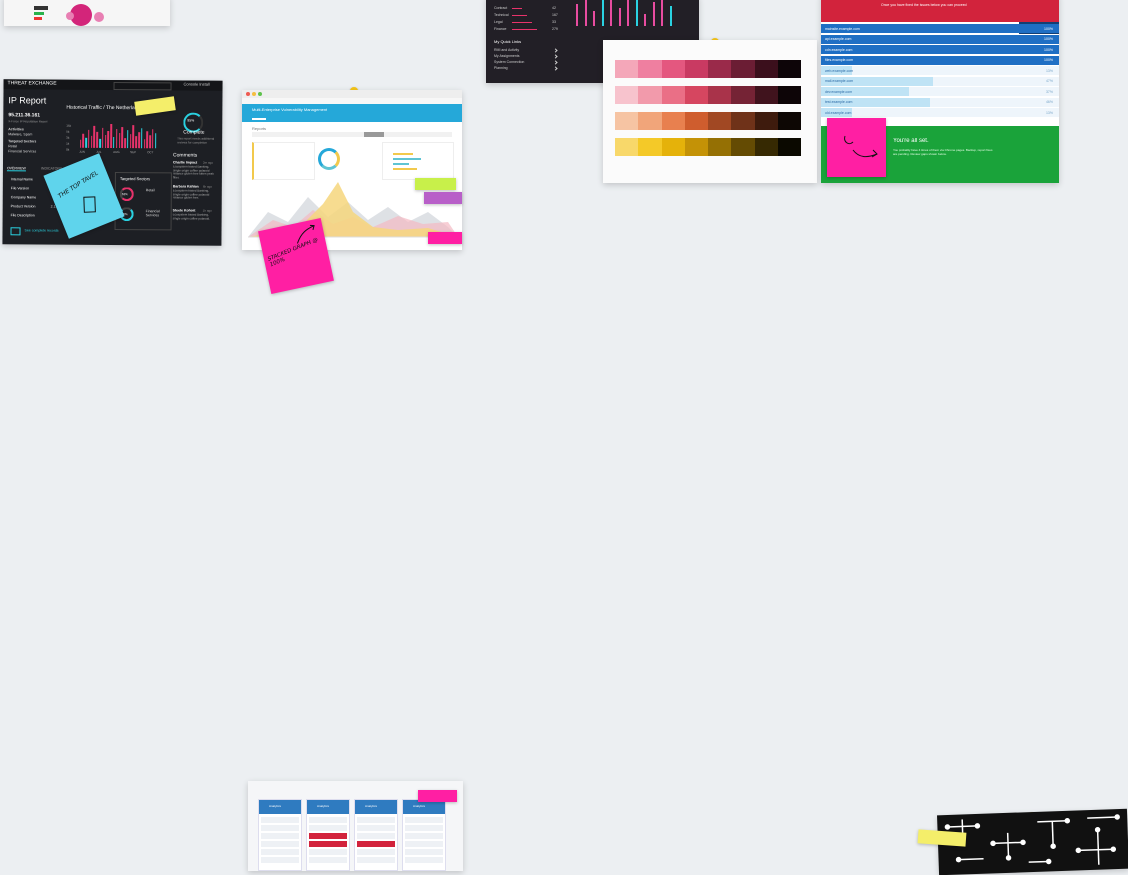 This screenshot has height=875, width=1128. I want to click on quick-link: RMI and Activity, so click(506, 50).